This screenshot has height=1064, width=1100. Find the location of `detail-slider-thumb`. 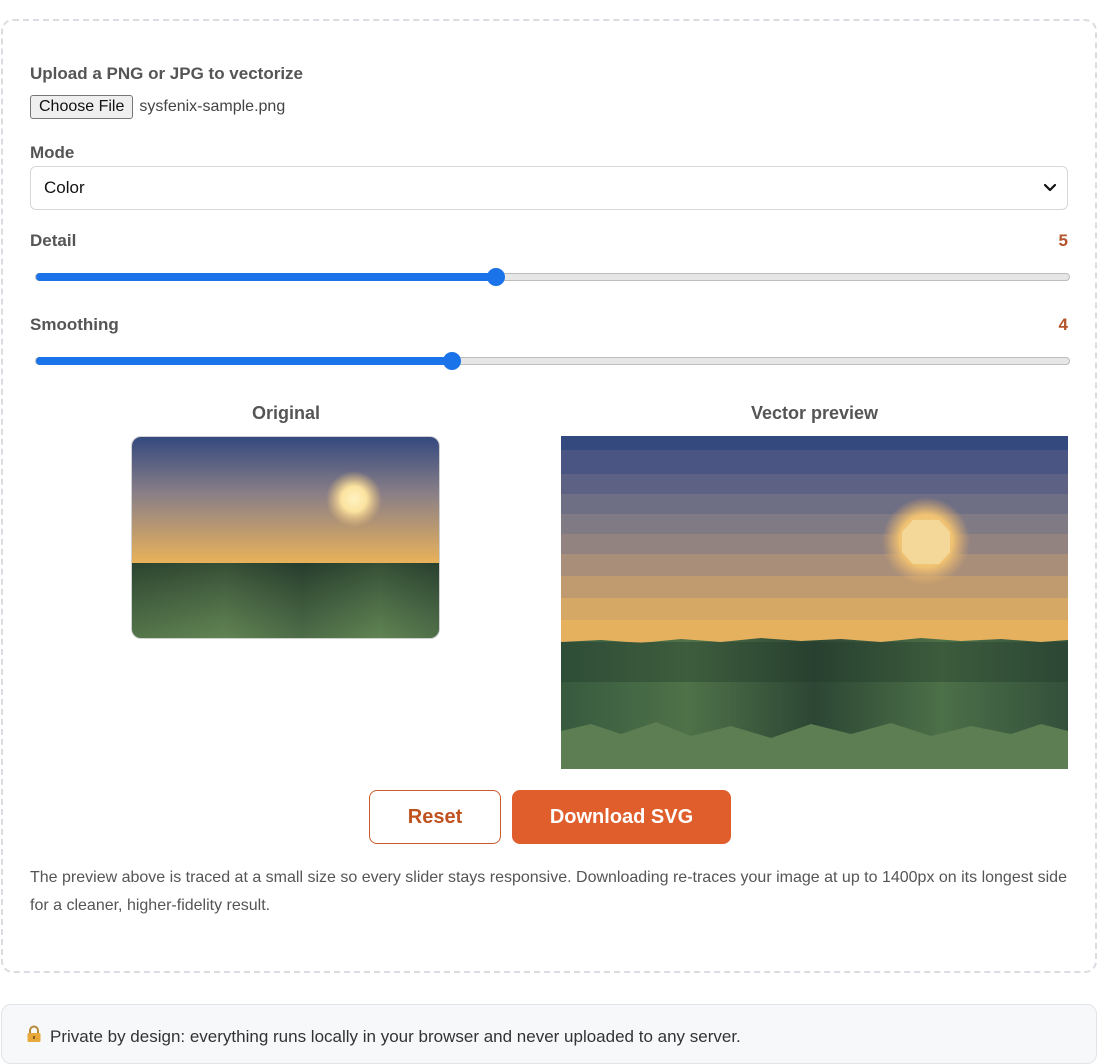

detail-slider-thumb is located at coordinates (495, 277).